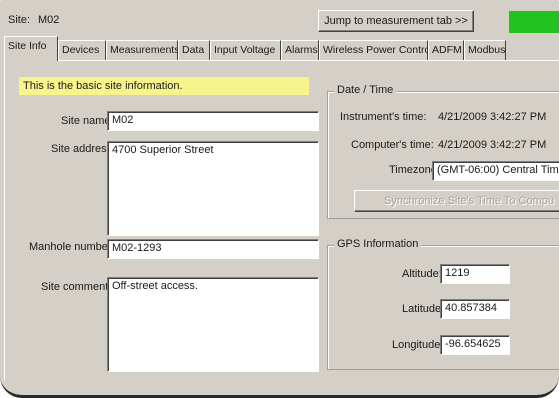  What do you see at coordinates (142, 50) in the screenshot?
I see `tab-measurements: Measurements` at bounding box center [142, 50].